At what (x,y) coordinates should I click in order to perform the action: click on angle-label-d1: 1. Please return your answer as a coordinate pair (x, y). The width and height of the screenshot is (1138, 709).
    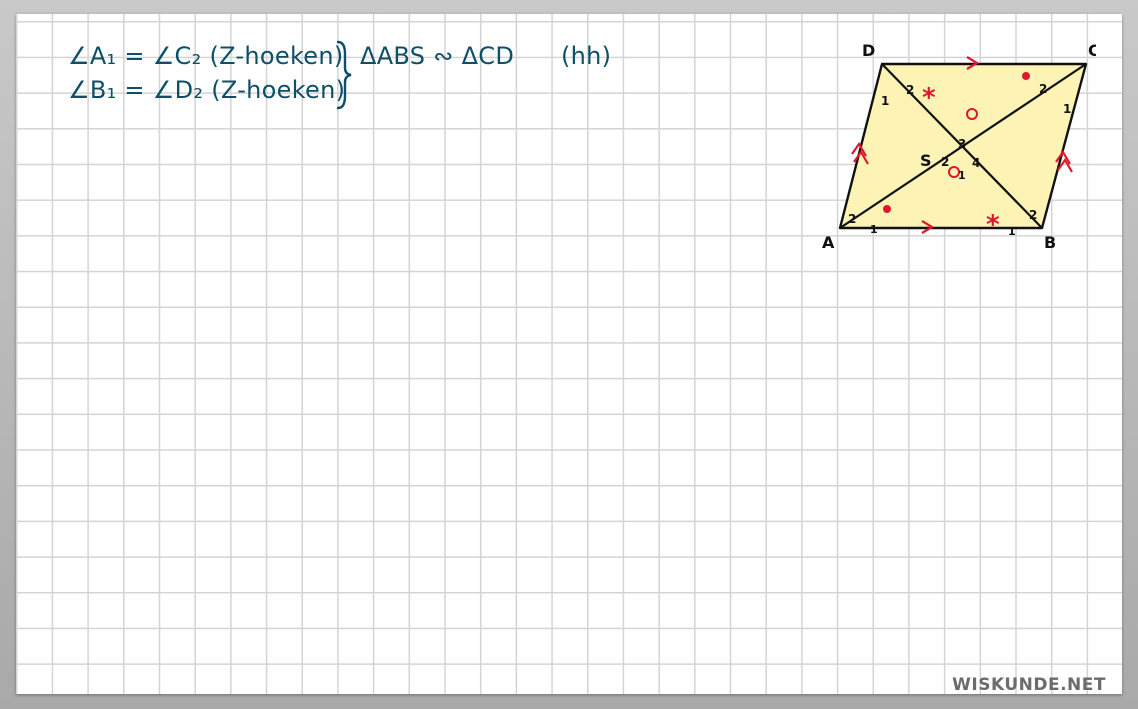
    Looking at the image, I should click on (885, 101).